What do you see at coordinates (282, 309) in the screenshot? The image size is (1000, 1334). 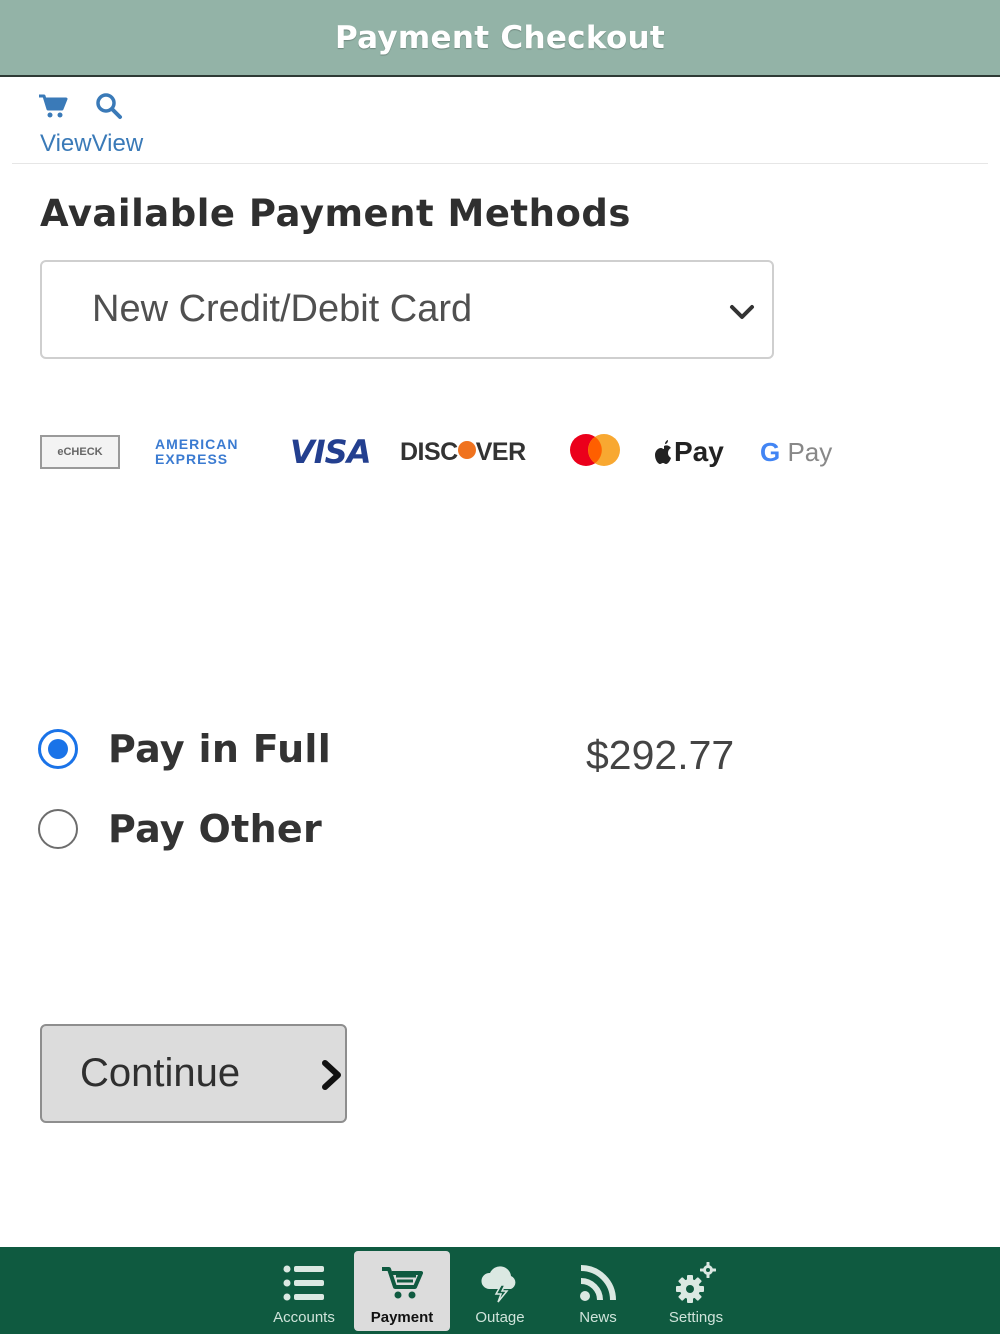 I see `payment-method-value: New Credit/Debit Card` at bounding box center [282, 309].